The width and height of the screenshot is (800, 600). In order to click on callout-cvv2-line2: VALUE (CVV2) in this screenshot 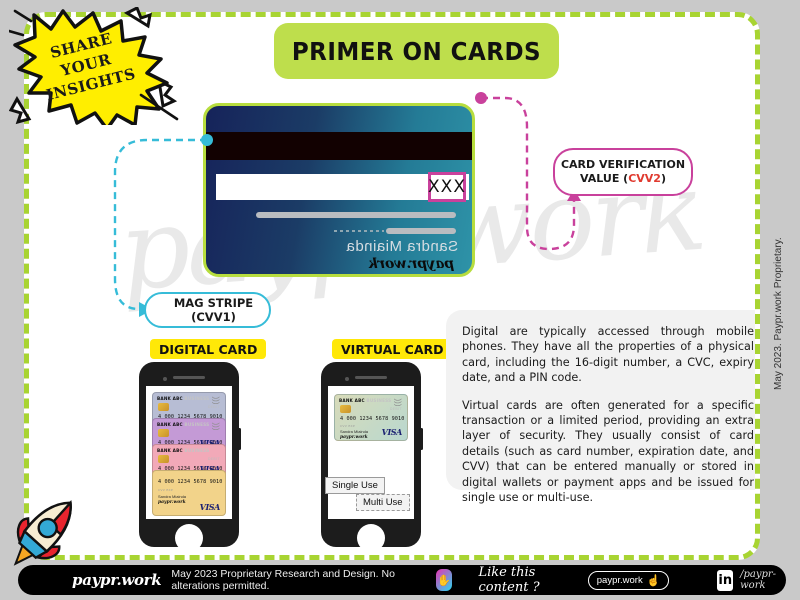, I will do `click(623, 179)`.